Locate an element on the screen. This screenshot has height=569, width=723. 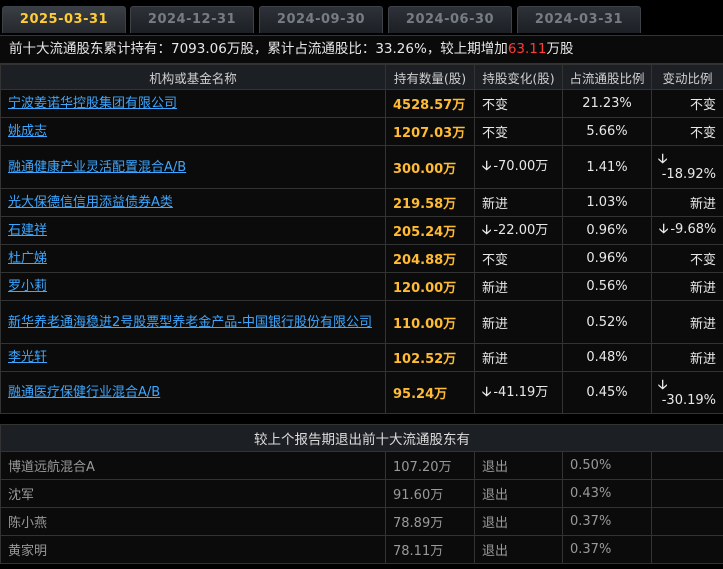
table-row: 姚成志 1207.03万 不变 5.66% 不变 is located at coordinates (361, 131).